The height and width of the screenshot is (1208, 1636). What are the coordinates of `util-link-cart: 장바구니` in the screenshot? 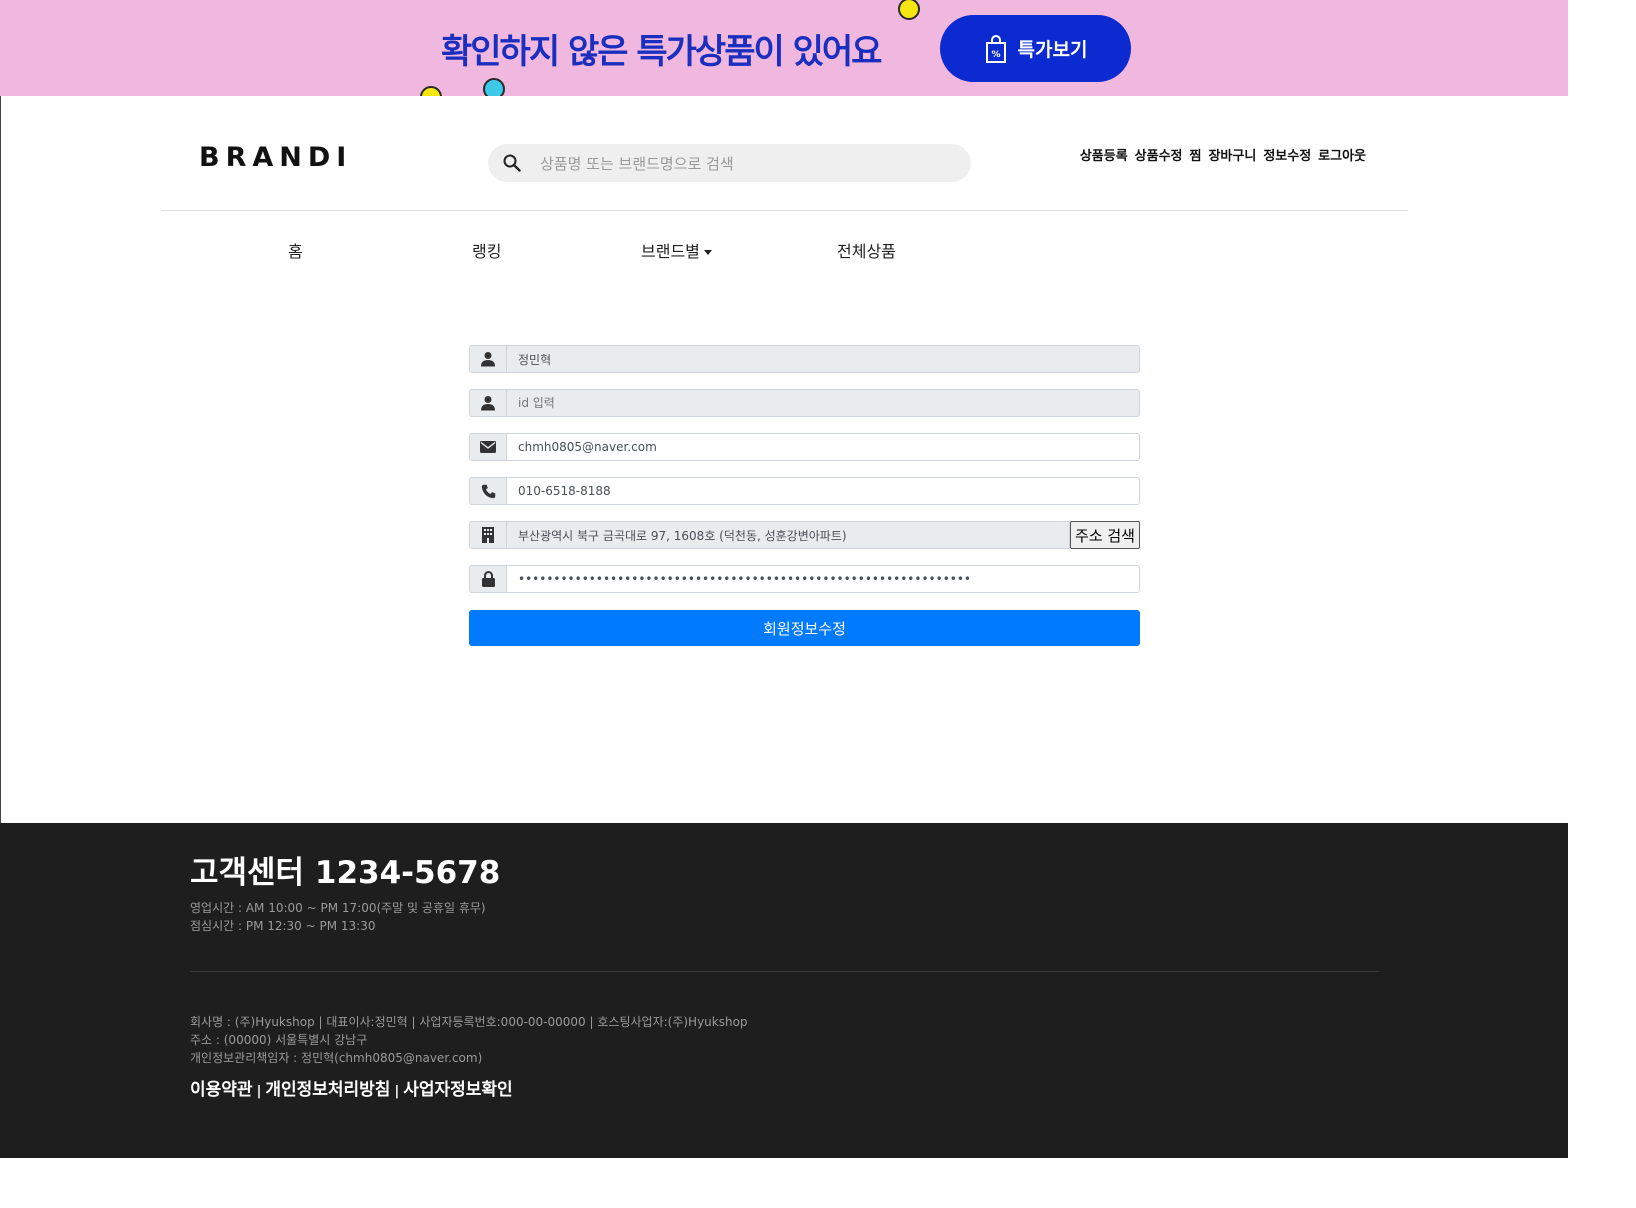 It's located at (1232, 154).